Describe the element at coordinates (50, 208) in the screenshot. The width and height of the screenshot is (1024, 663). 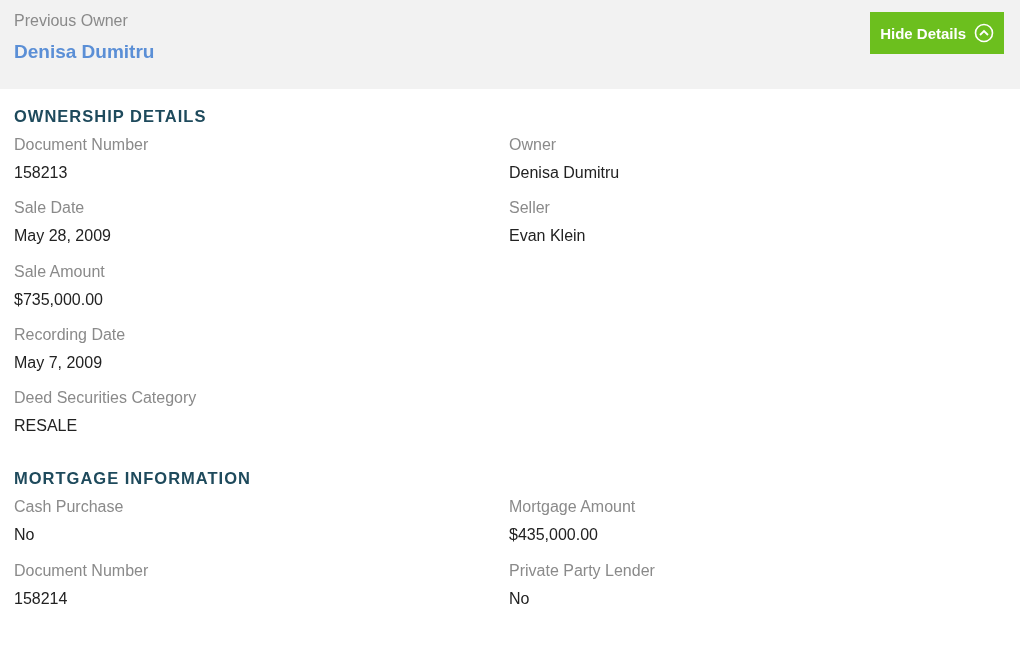
I see `field-label: Sale Date` at that location.